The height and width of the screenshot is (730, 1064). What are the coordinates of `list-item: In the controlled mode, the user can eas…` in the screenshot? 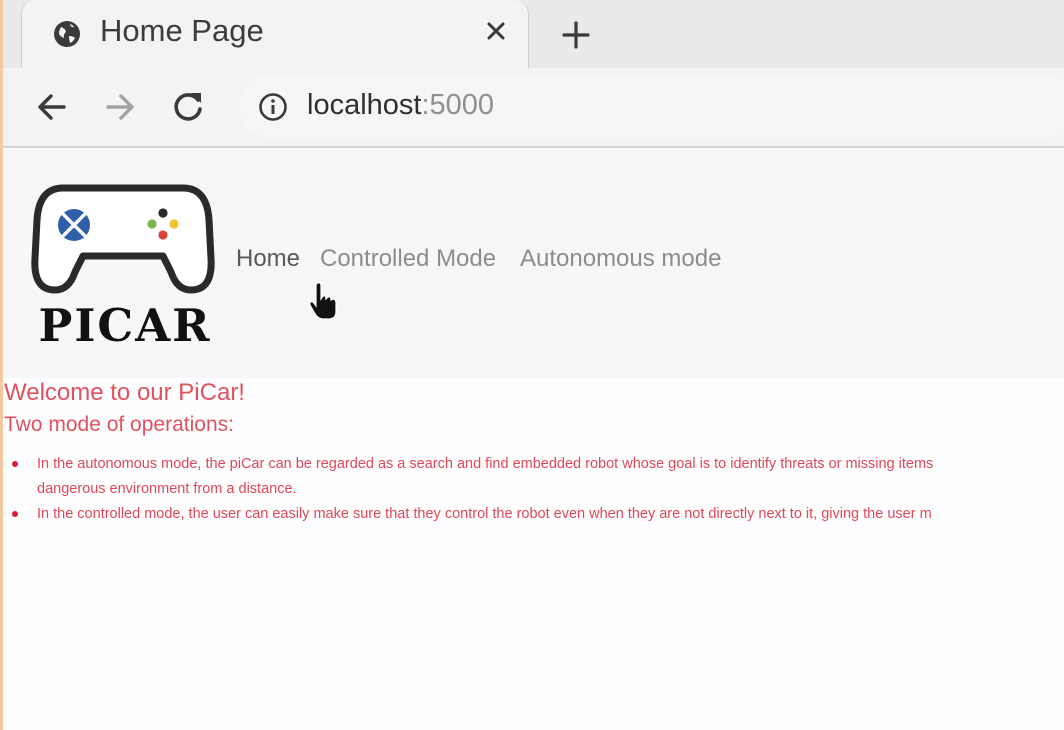 It's located at (533, 514).